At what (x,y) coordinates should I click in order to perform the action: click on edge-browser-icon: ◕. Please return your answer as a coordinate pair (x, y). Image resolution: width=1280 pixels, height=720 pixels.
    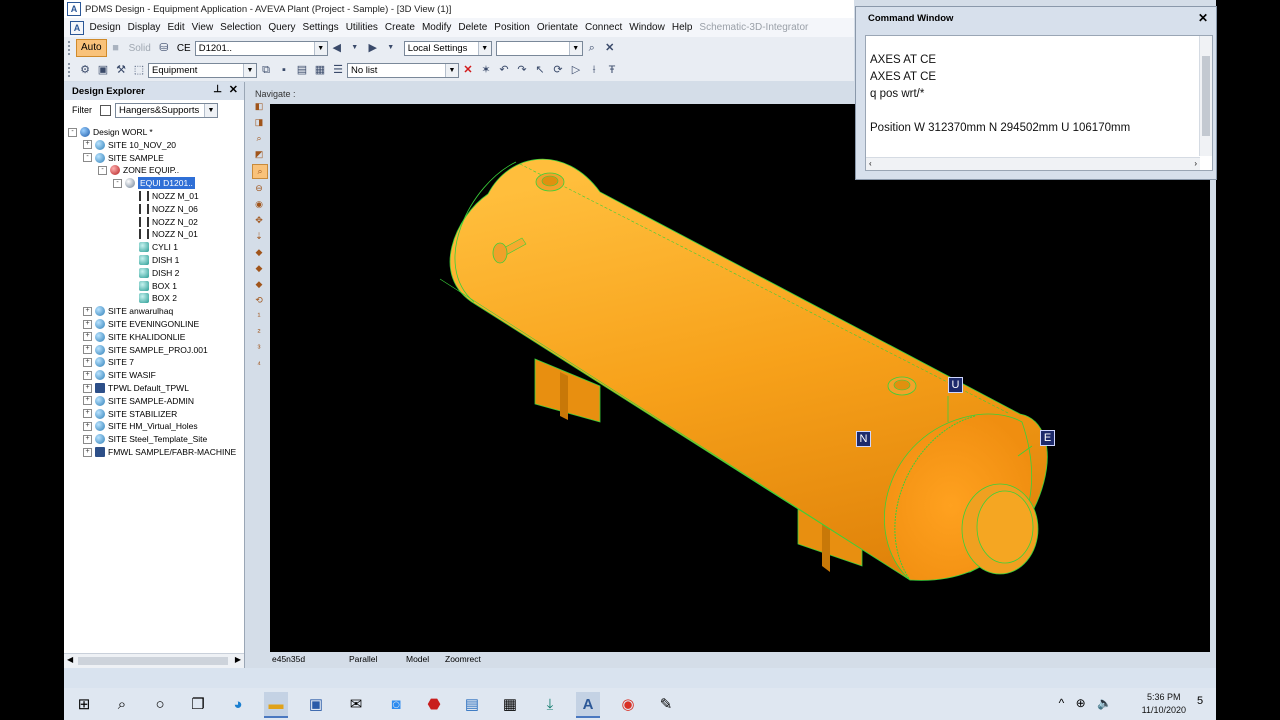
    Looking at the image, I should click on (238, 704).